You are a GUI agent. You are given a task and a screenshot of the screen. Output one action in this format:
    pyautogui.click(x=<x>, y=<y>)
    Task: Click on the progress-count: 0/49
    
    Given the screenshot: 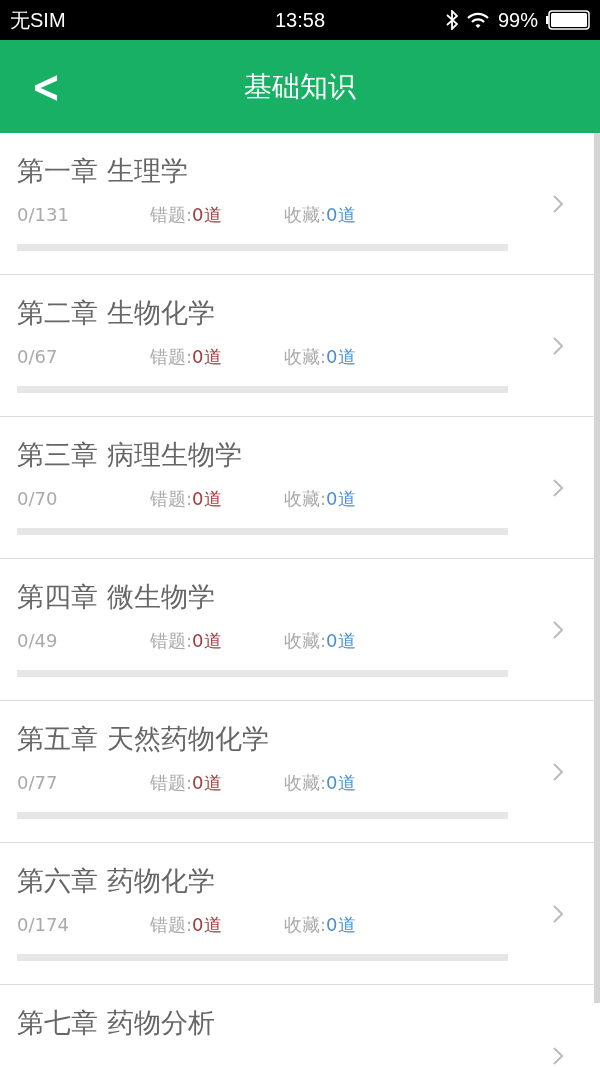 What is the action you would take?
    pyautogui.click(x=38, y=641)
    